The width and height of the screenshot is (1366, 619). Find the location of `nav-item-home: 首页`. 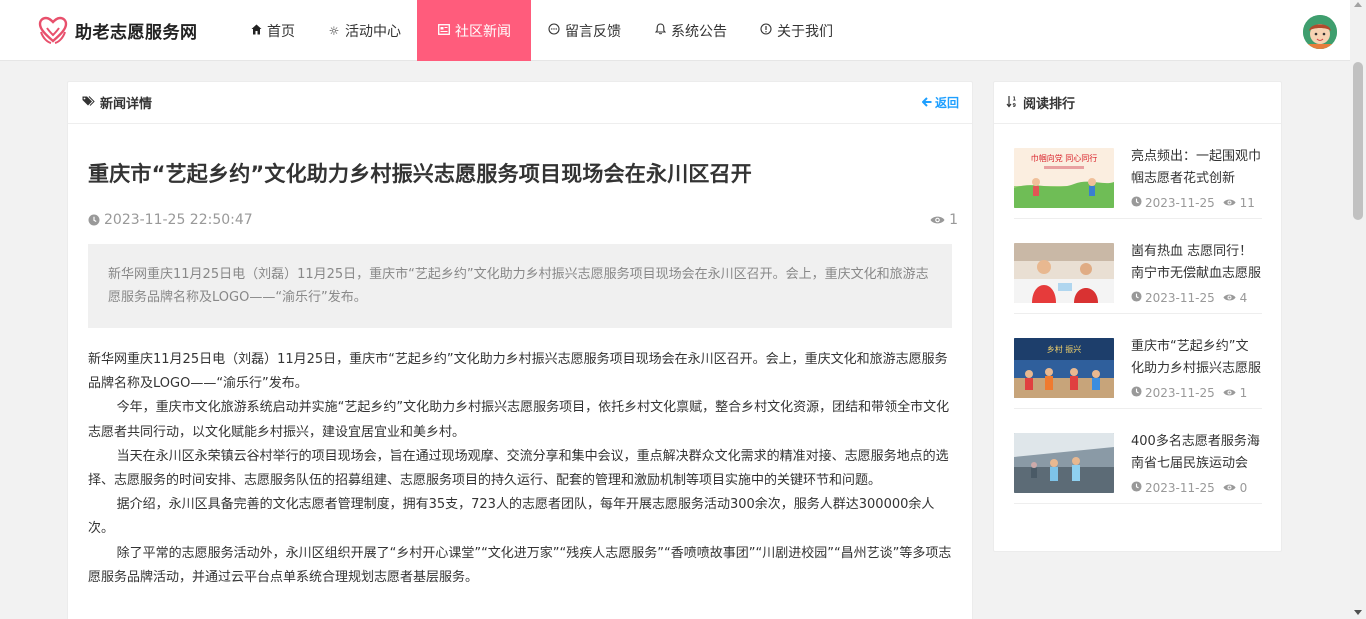

nav-item-home: 首页 is located at coordinates (272, 30).